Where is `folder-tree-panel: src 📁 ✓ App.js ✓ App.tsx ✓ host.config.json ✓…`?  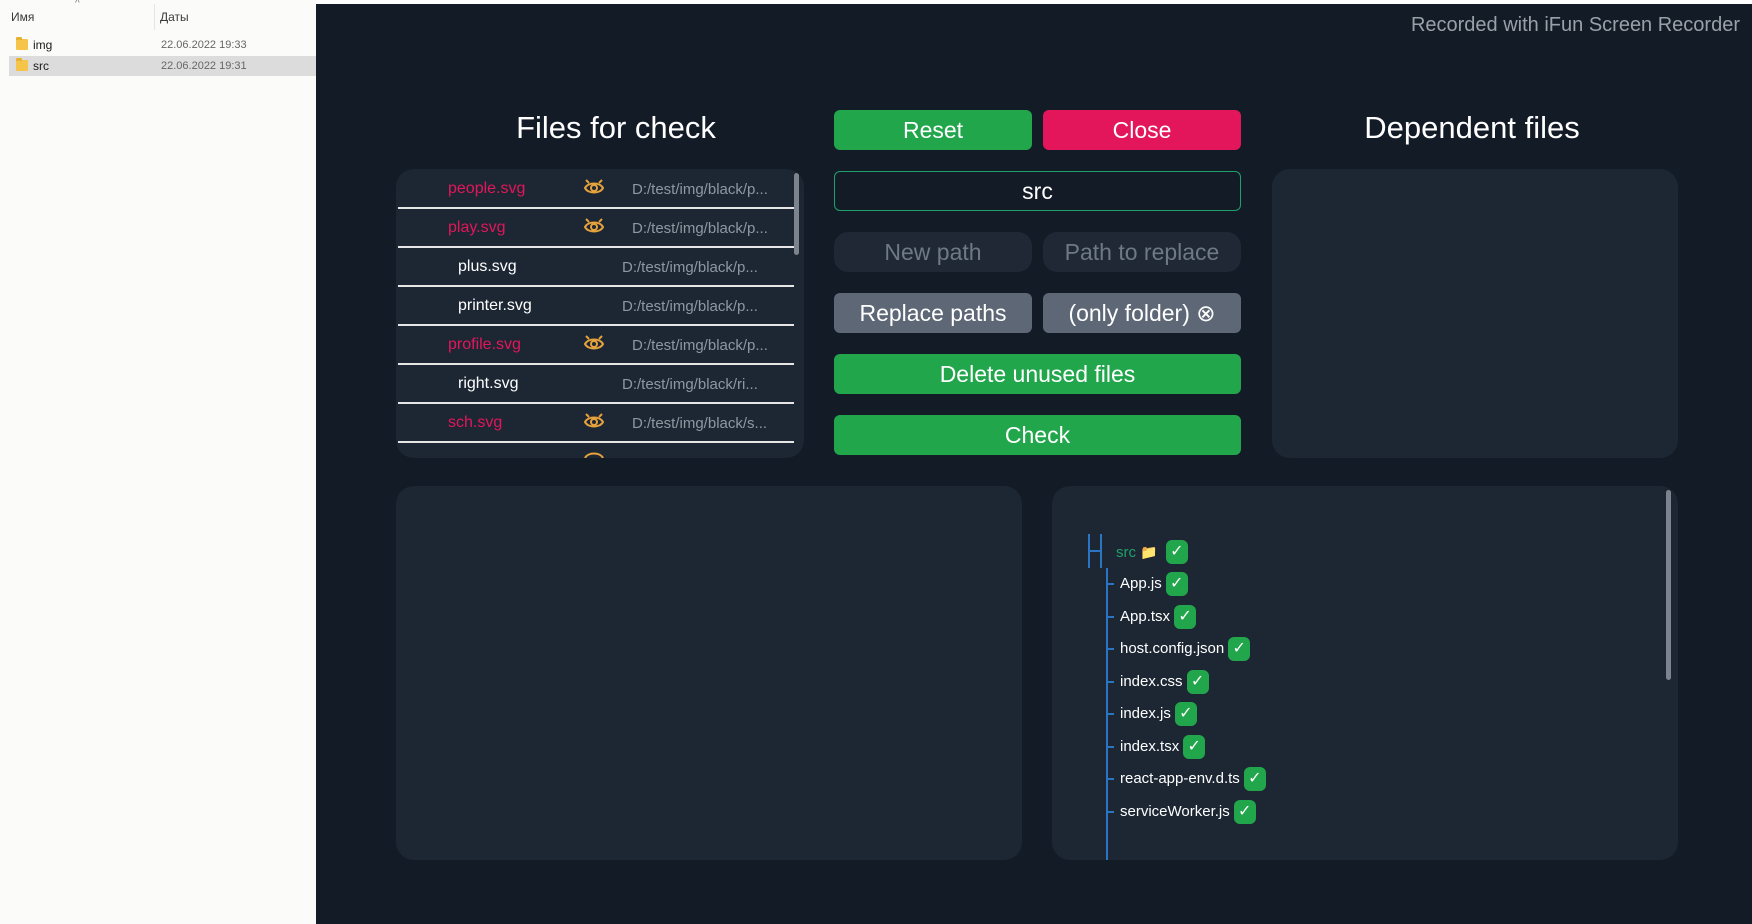 folder-tree-panel: src 📁 ✓ App.js ✓ App.tsx ✓ host.config.json ✓… is located at coordinates (1365, 673).